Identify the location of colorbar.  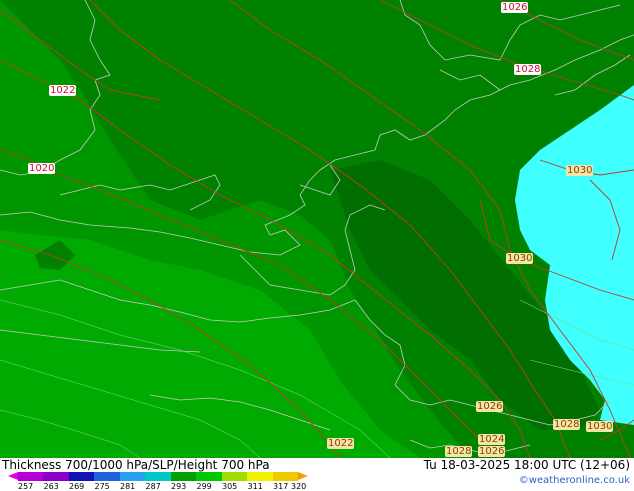
(158, 476).